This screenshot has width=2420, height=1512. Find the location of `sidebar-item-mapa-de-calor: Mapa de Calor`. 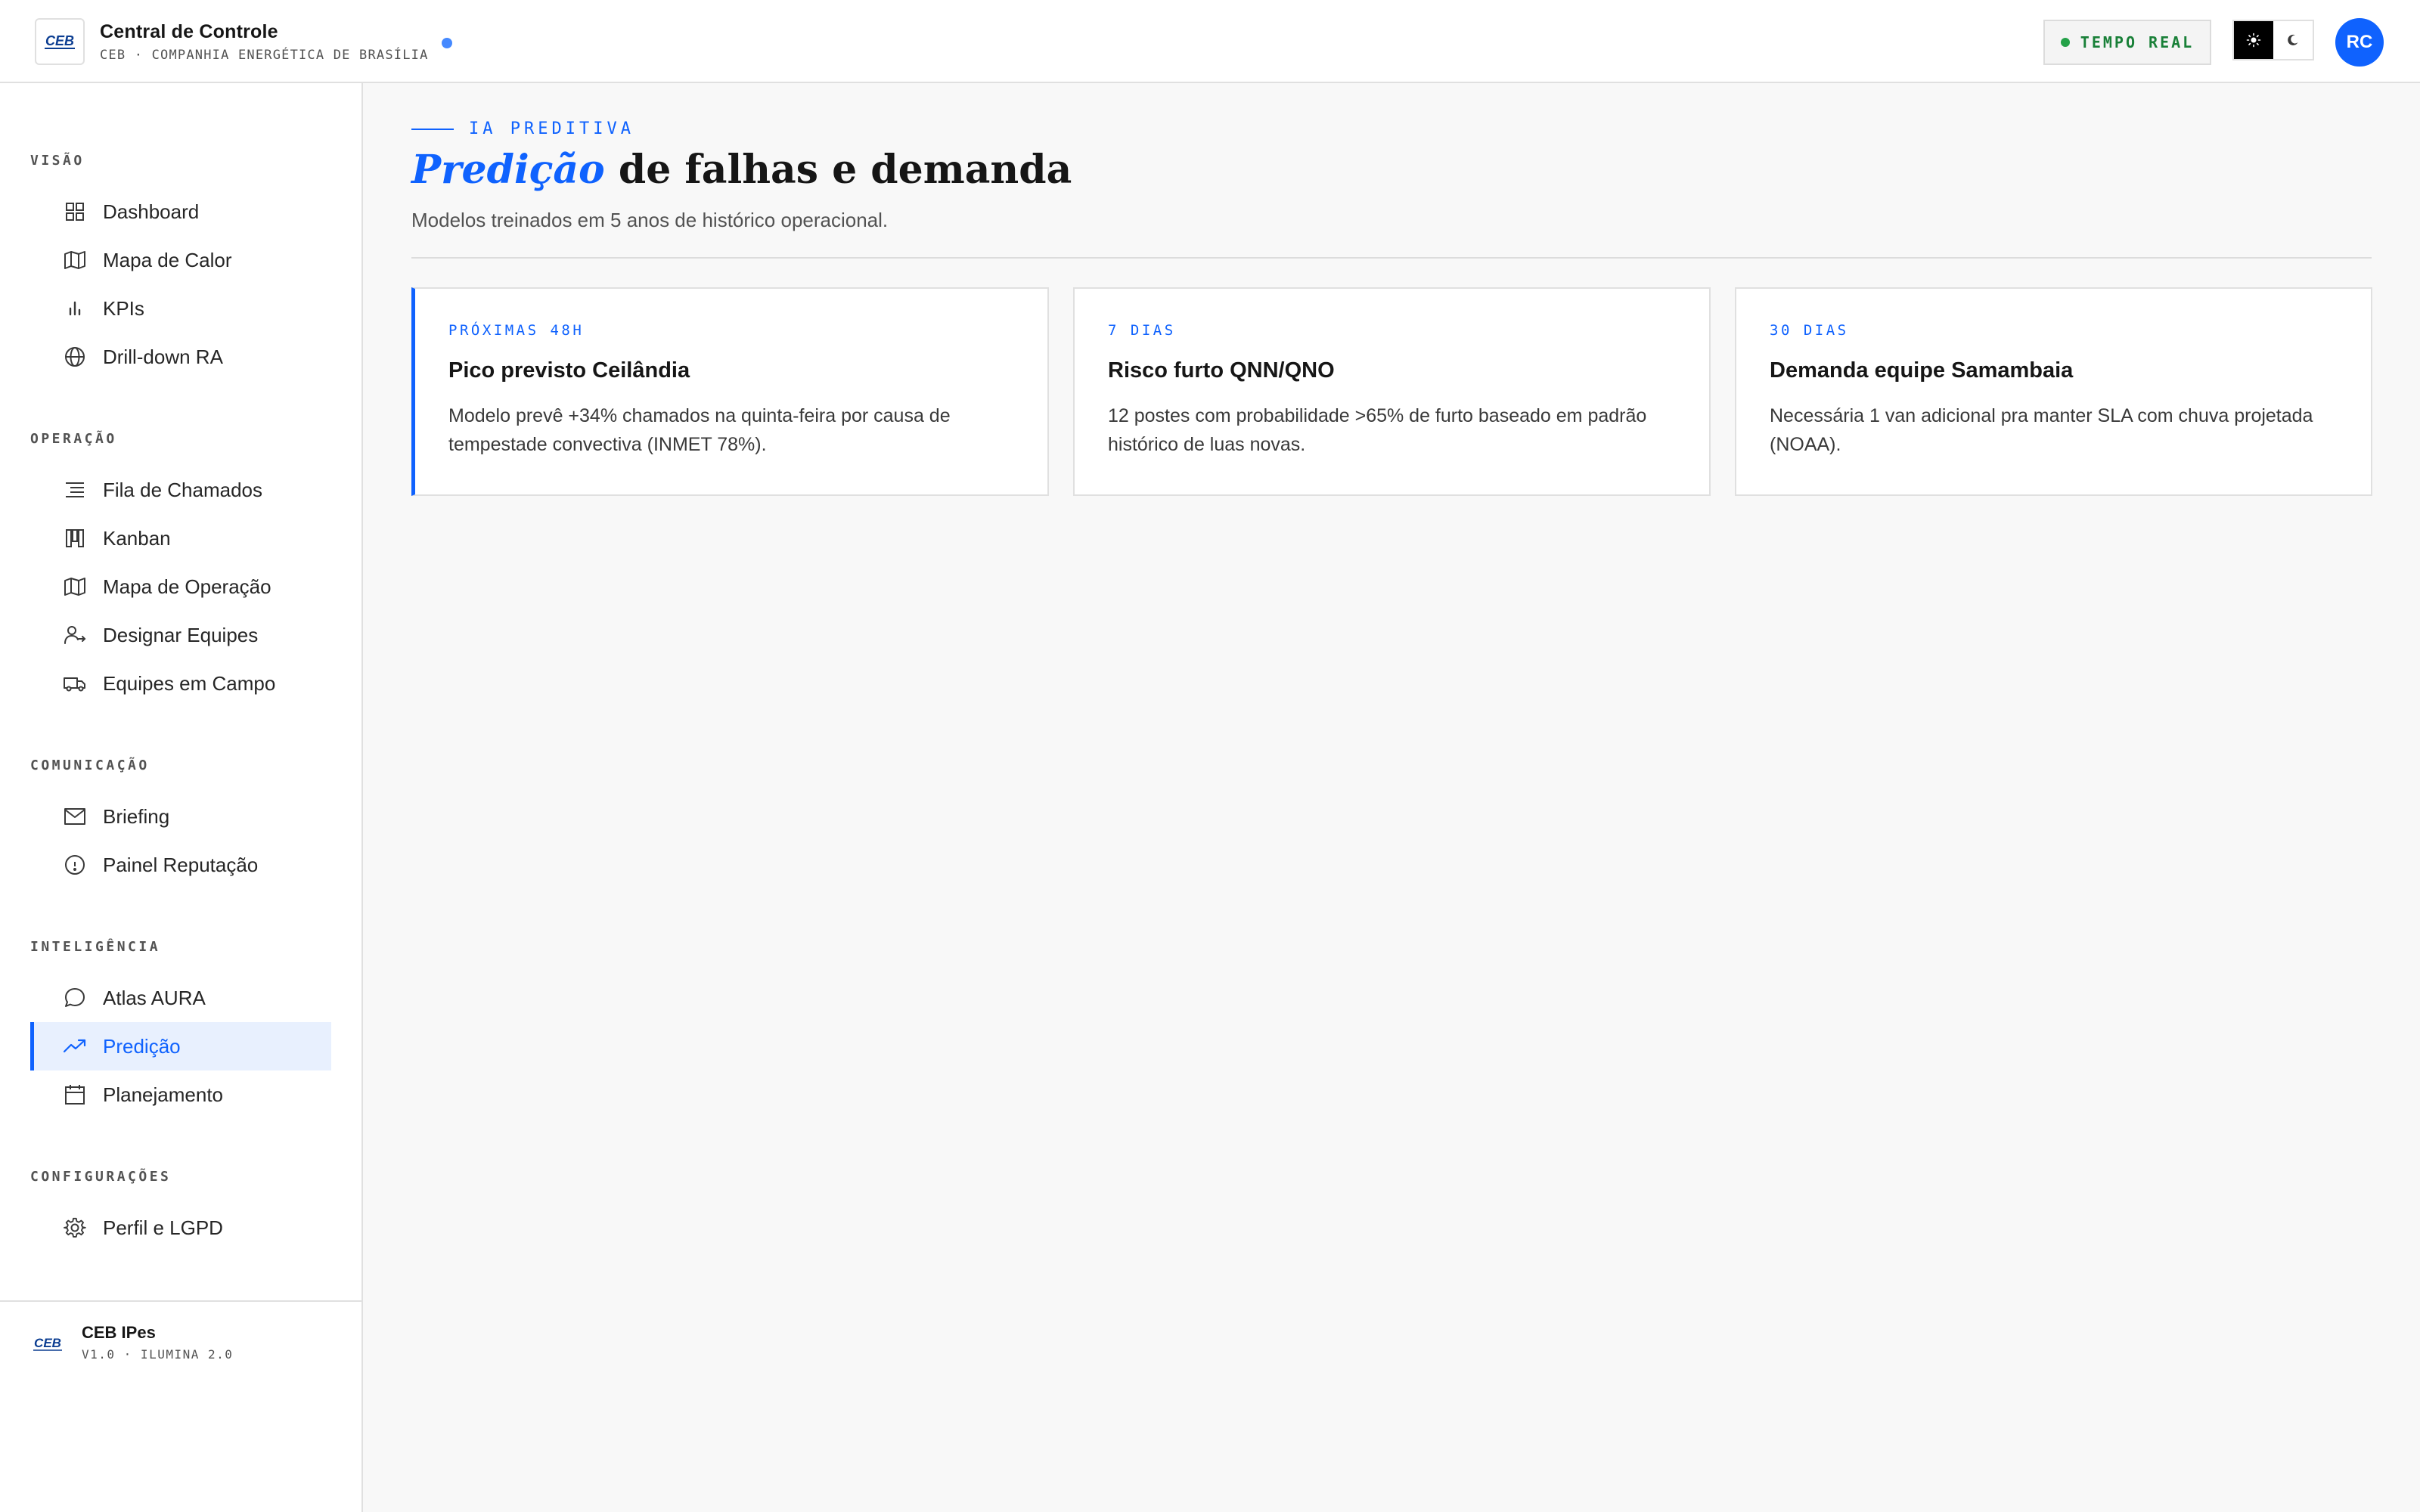

sidebar-item-mapa-de-calor: Mapa de Calor is located at coordinates (180, 260).